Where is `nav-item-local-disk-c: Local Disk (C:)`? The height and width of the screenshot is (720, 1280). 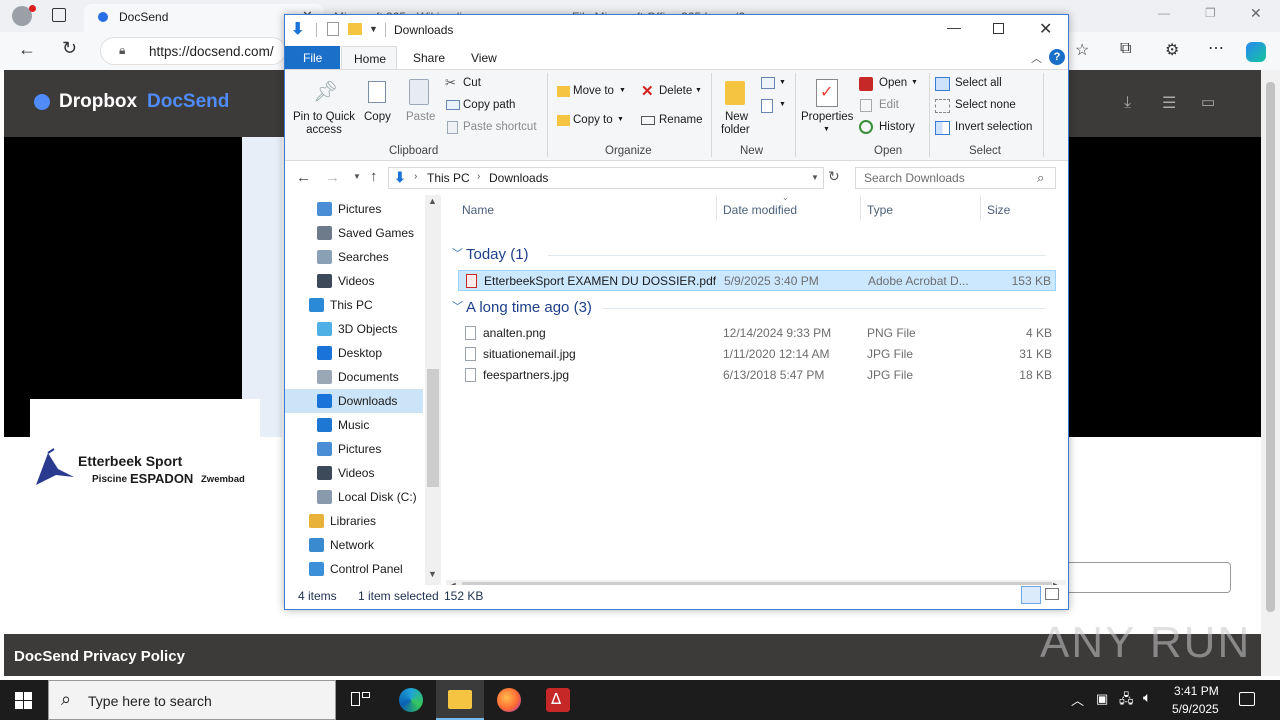
nav-item-local-disk-c: Local Disk (C:) is located at coordinates (354, 497).